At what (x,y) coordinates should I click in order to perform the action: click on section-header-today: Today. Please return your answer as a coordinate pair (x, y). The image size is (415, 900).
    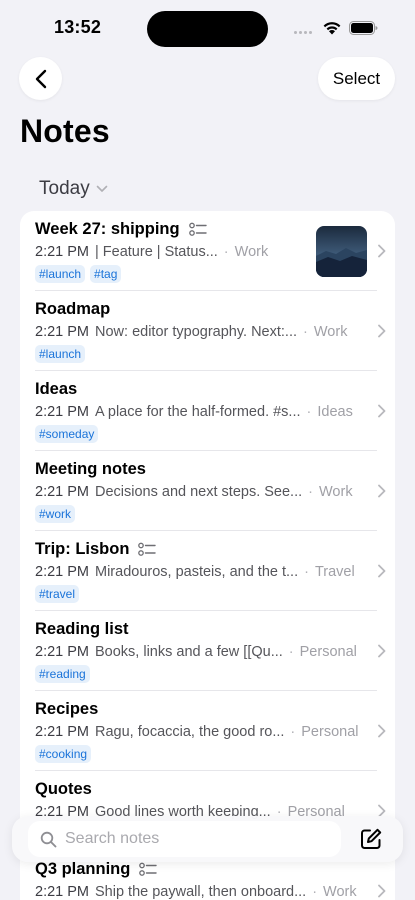
    Looking at the image, I should click on (73, 189).